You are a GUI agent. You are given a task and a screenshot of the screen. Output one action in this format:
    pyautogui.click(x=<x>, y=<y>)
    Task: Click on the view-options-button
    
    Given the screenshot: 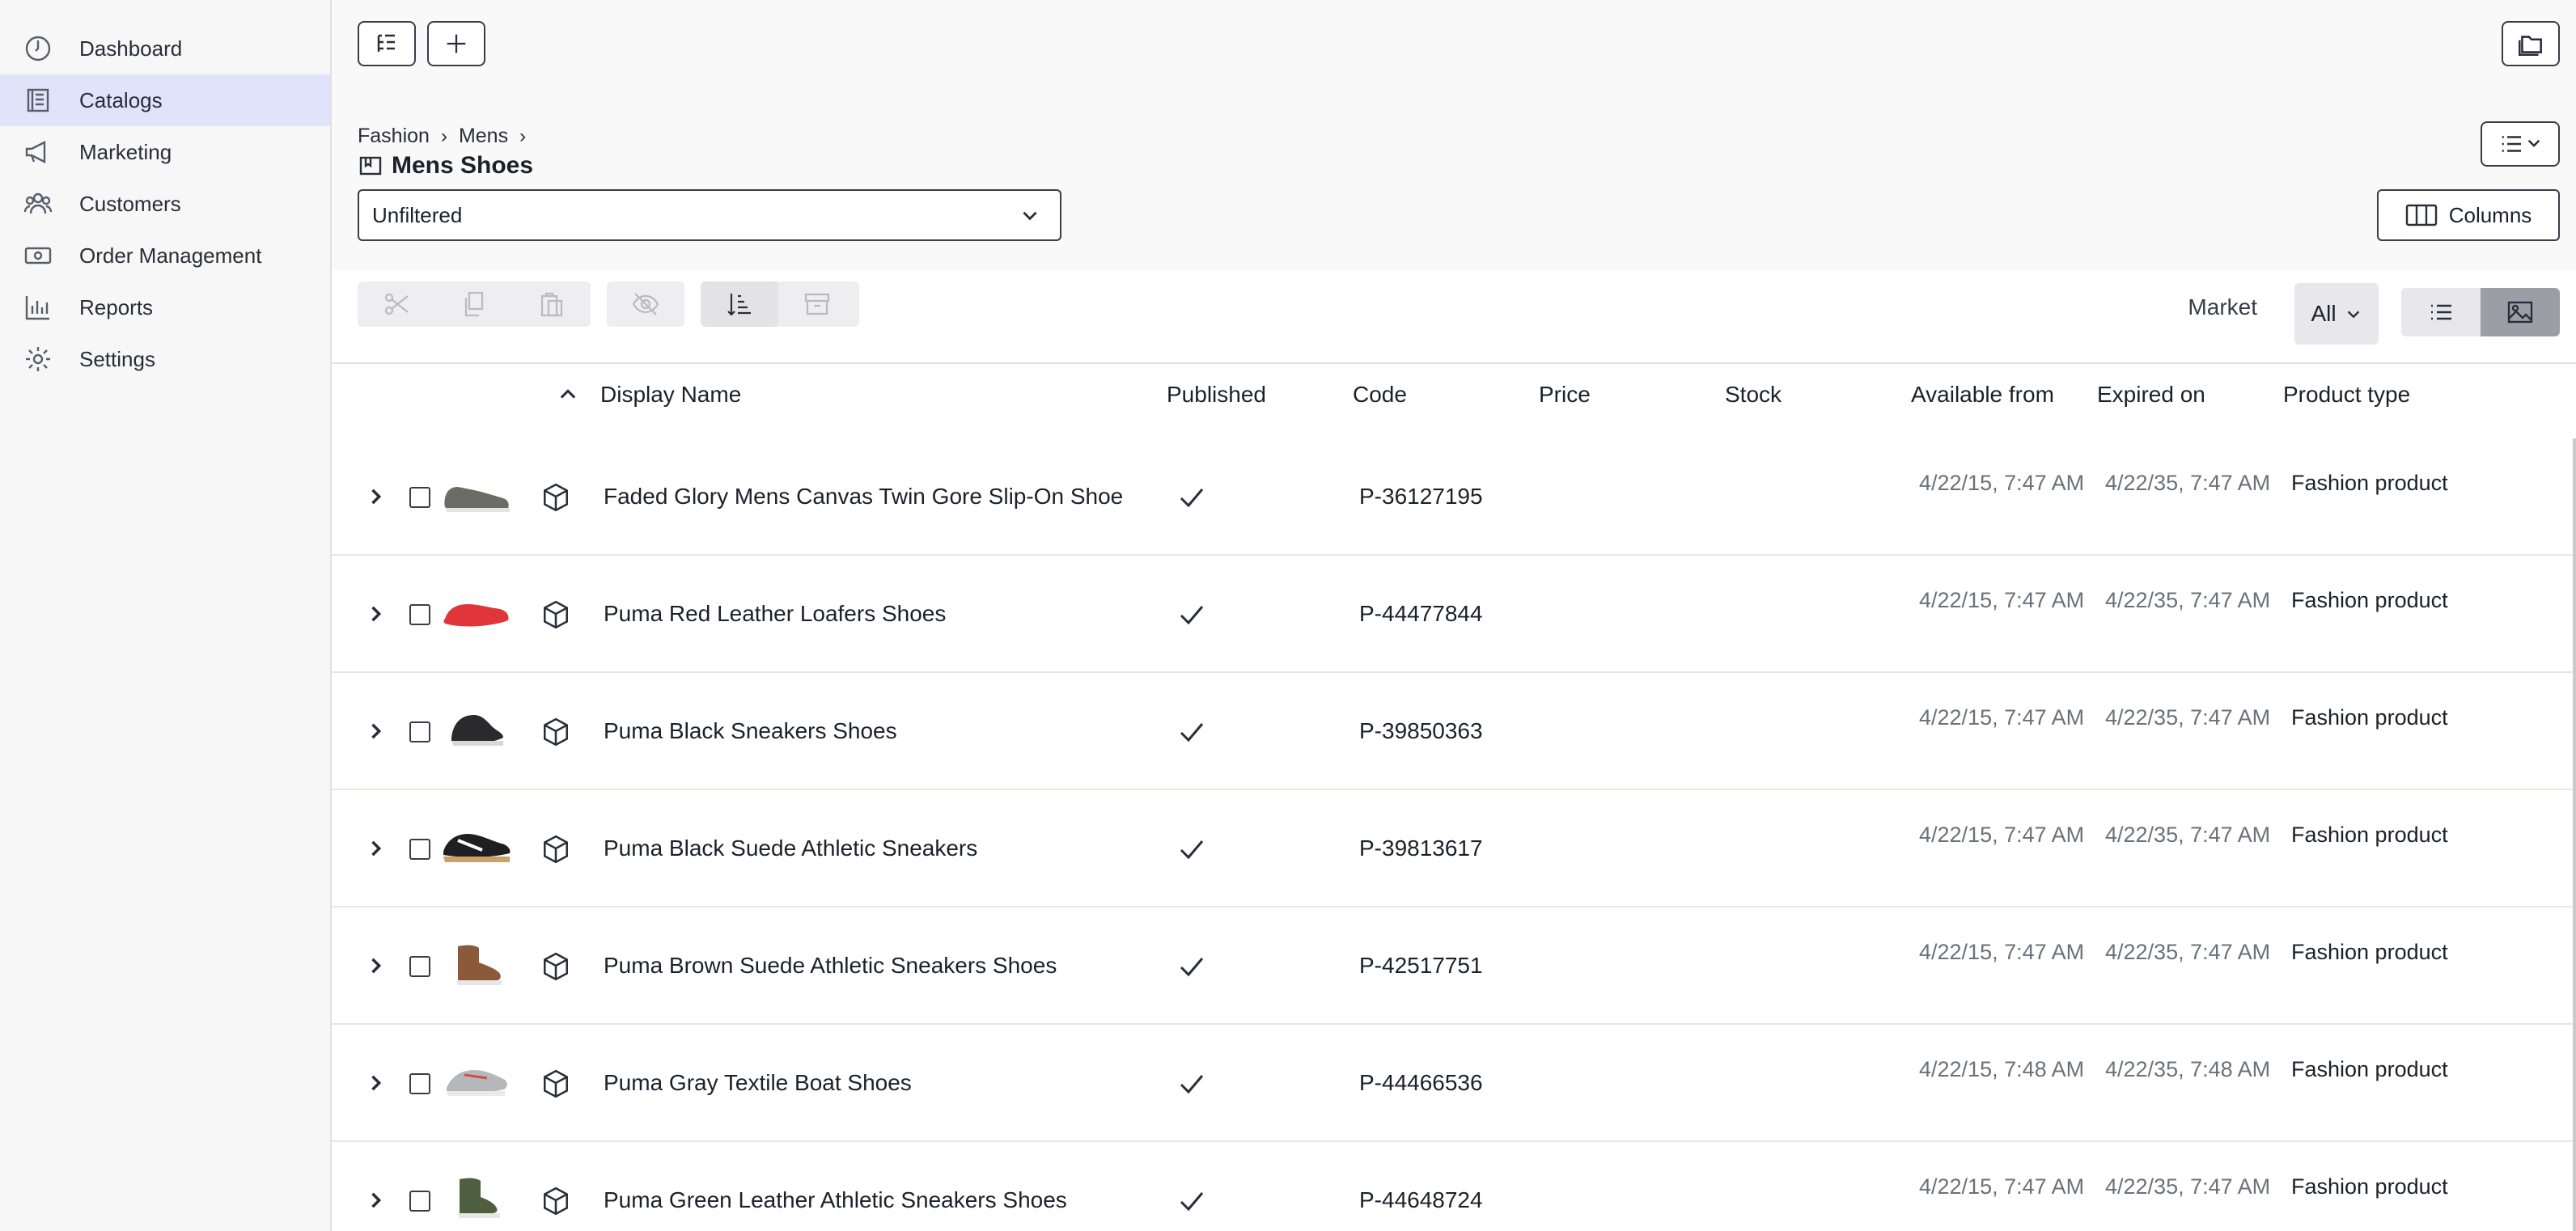 What is the action you would take?
    pyautogui.click(x=2520, y=144)
    